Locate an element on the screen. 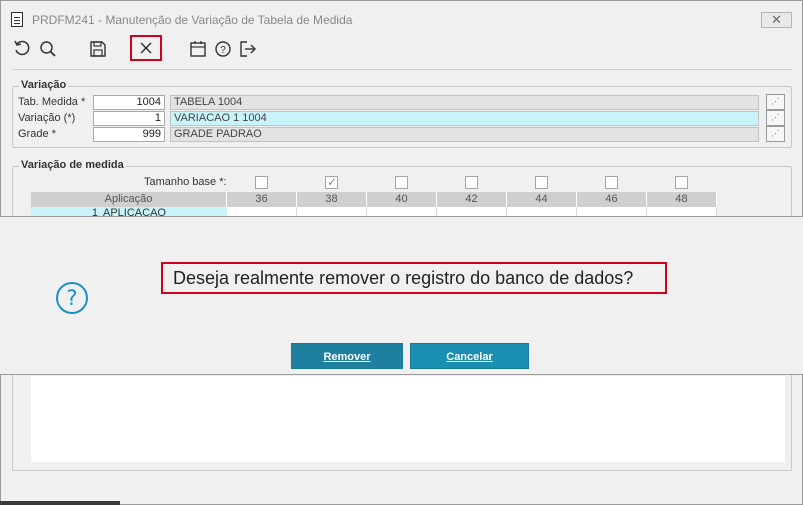 This screenshot has height=505, width=803. search-icon is located at coordinates (48, 49).